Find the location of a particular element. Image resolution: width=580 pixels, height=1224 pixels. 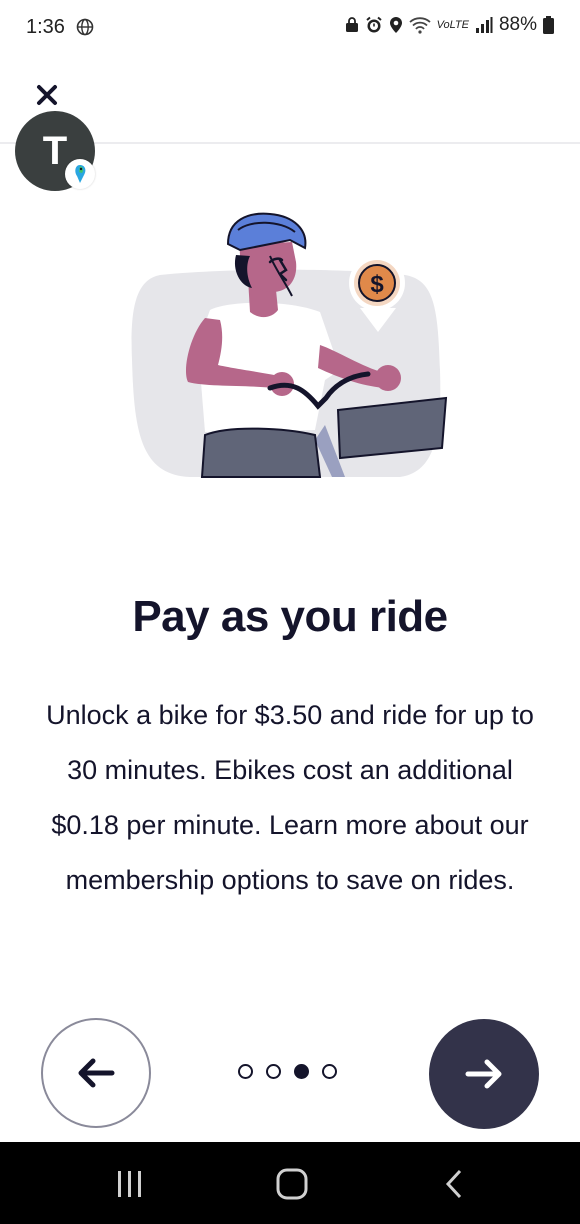

back-nav-button is located at coordinates (454, 1184).